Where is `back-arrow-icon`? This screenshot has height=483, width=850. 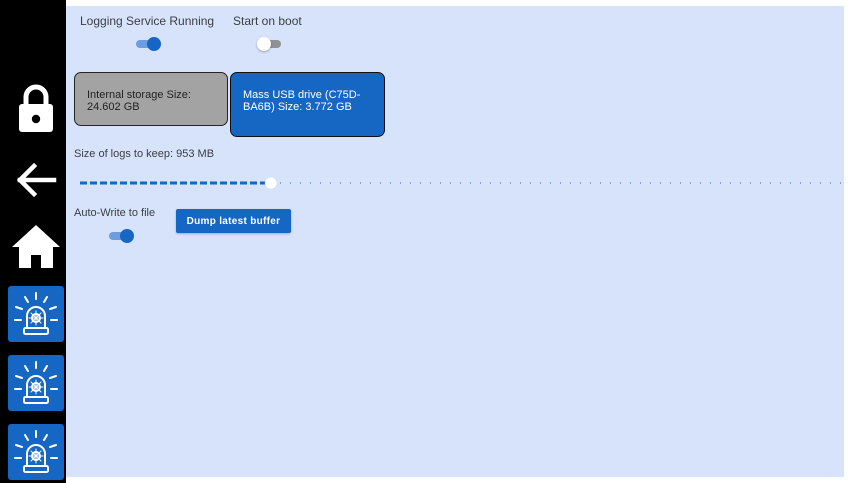 back-arrow-icon is located at coordinates (36, 180).